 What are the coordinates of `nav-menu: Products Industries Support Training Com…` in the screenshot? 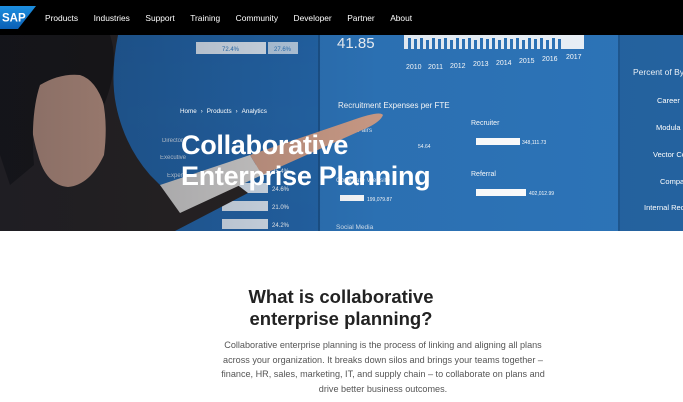 It's located at (236, 17).